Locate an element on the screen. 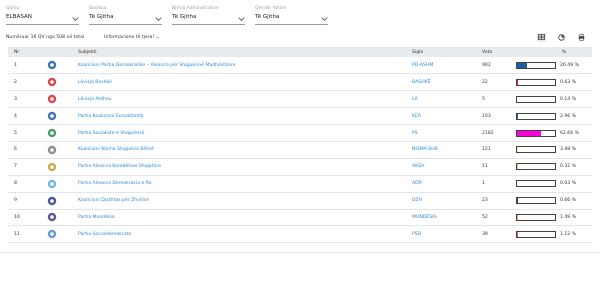  col-bar is located at coordinates (533, 52).